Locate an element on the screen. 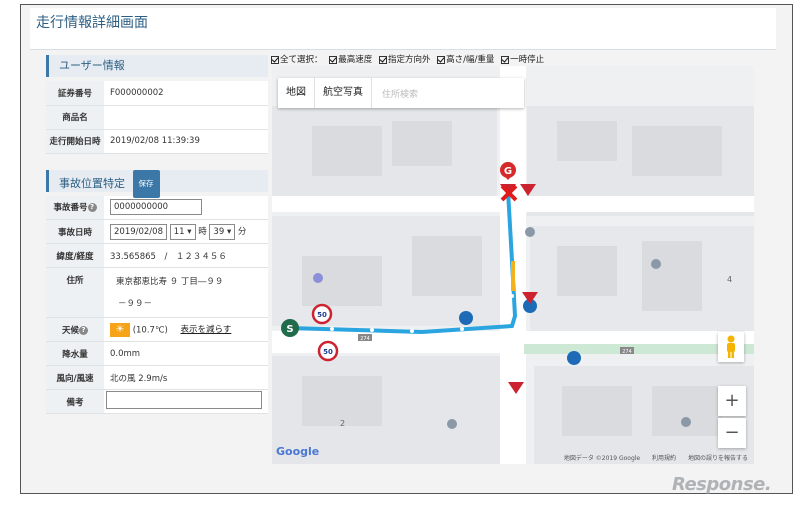 This screenshot has height=506, width=798. rain-label: 降水量 is located at coordinates (75, 353).